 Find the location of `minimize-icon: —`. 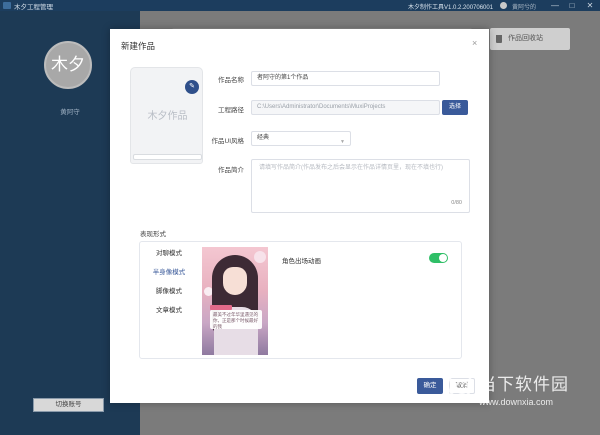

minimize-icon: — is located at coordinates (555, 5).